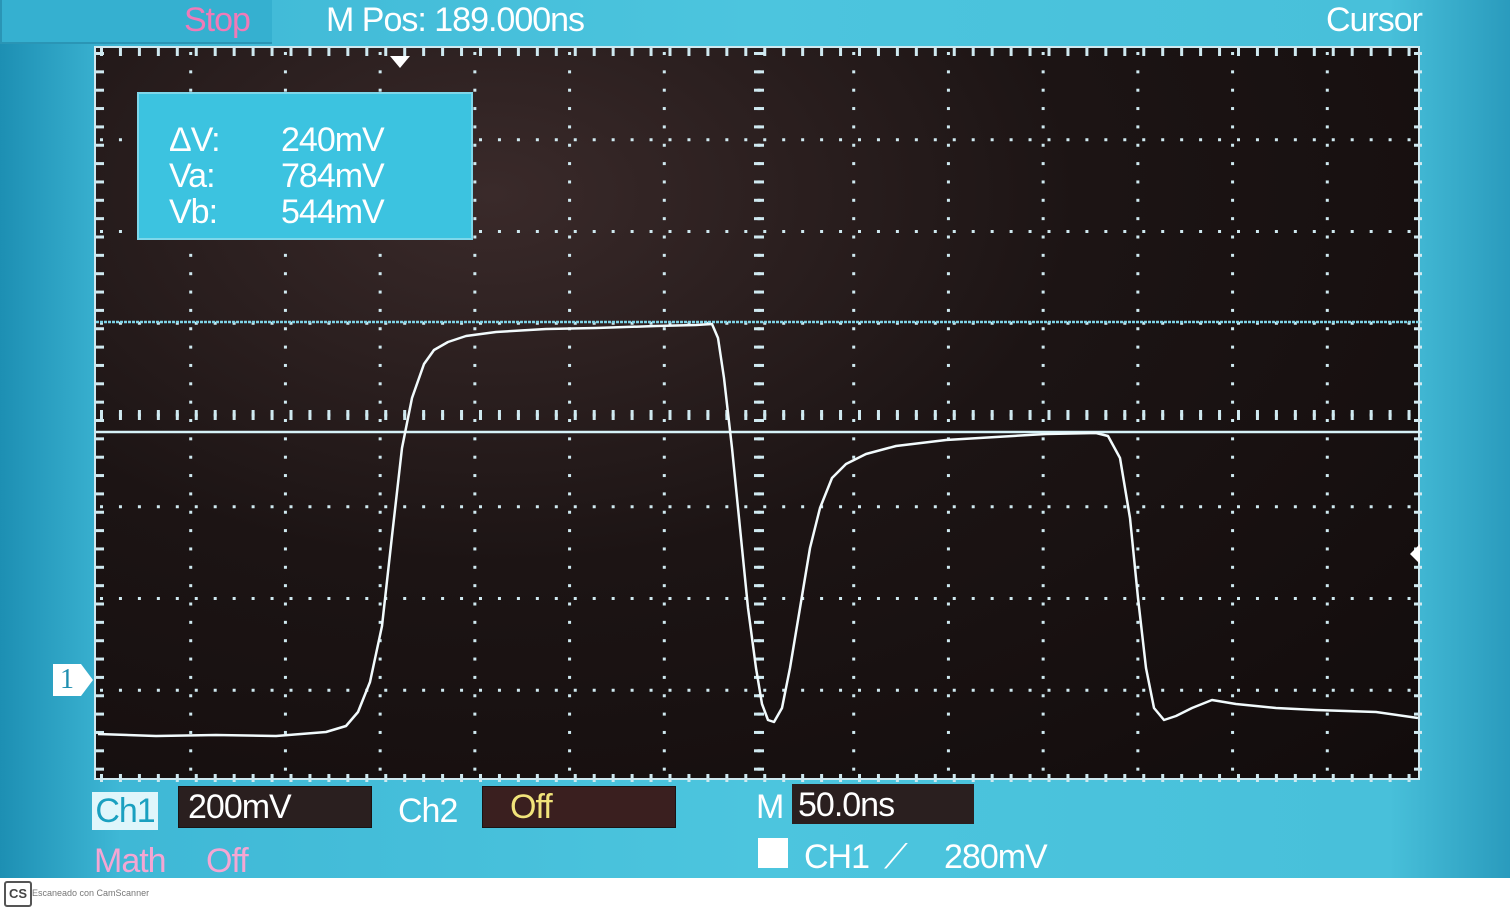  I want to click on ch1-label: Ch1, so click(125, 811).